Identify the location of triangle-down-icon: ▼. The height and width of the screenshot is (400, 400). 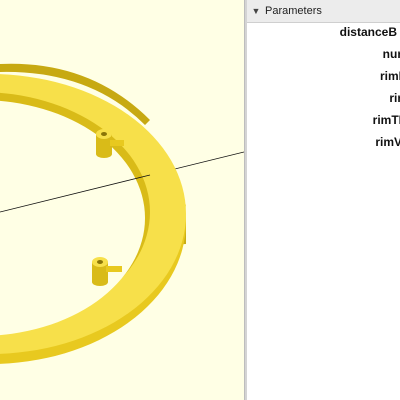
(256, 11).